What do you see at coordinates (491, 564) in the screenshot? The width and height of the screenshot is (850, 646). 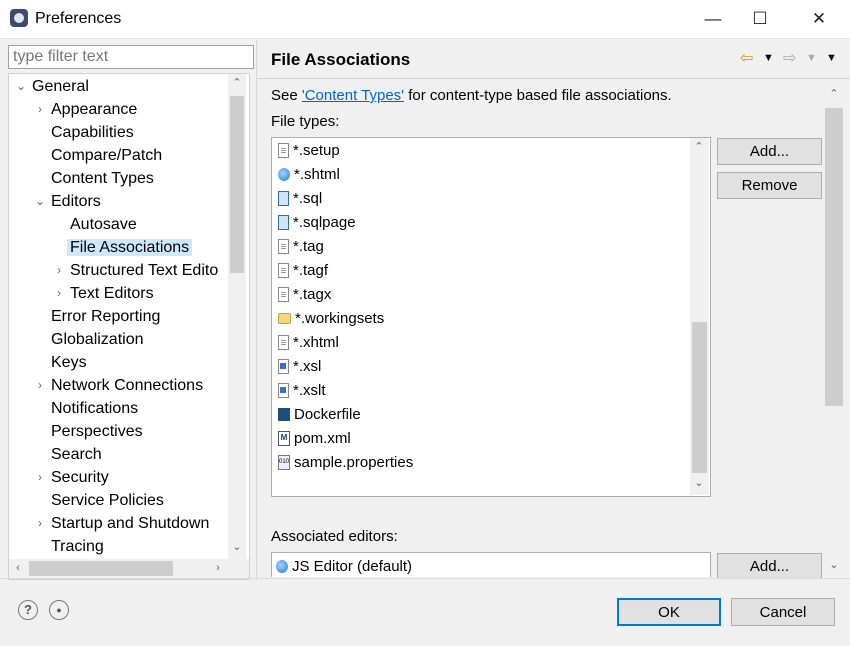 I see `associated-editors-list: JS Editor (default)` at bounding box center [491, 564].